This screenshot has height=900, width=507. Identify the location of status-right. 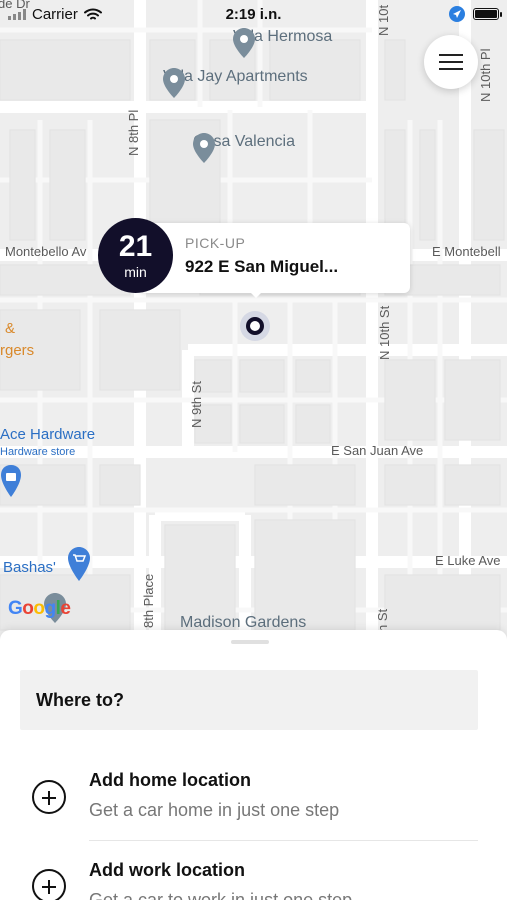
(475, 14).